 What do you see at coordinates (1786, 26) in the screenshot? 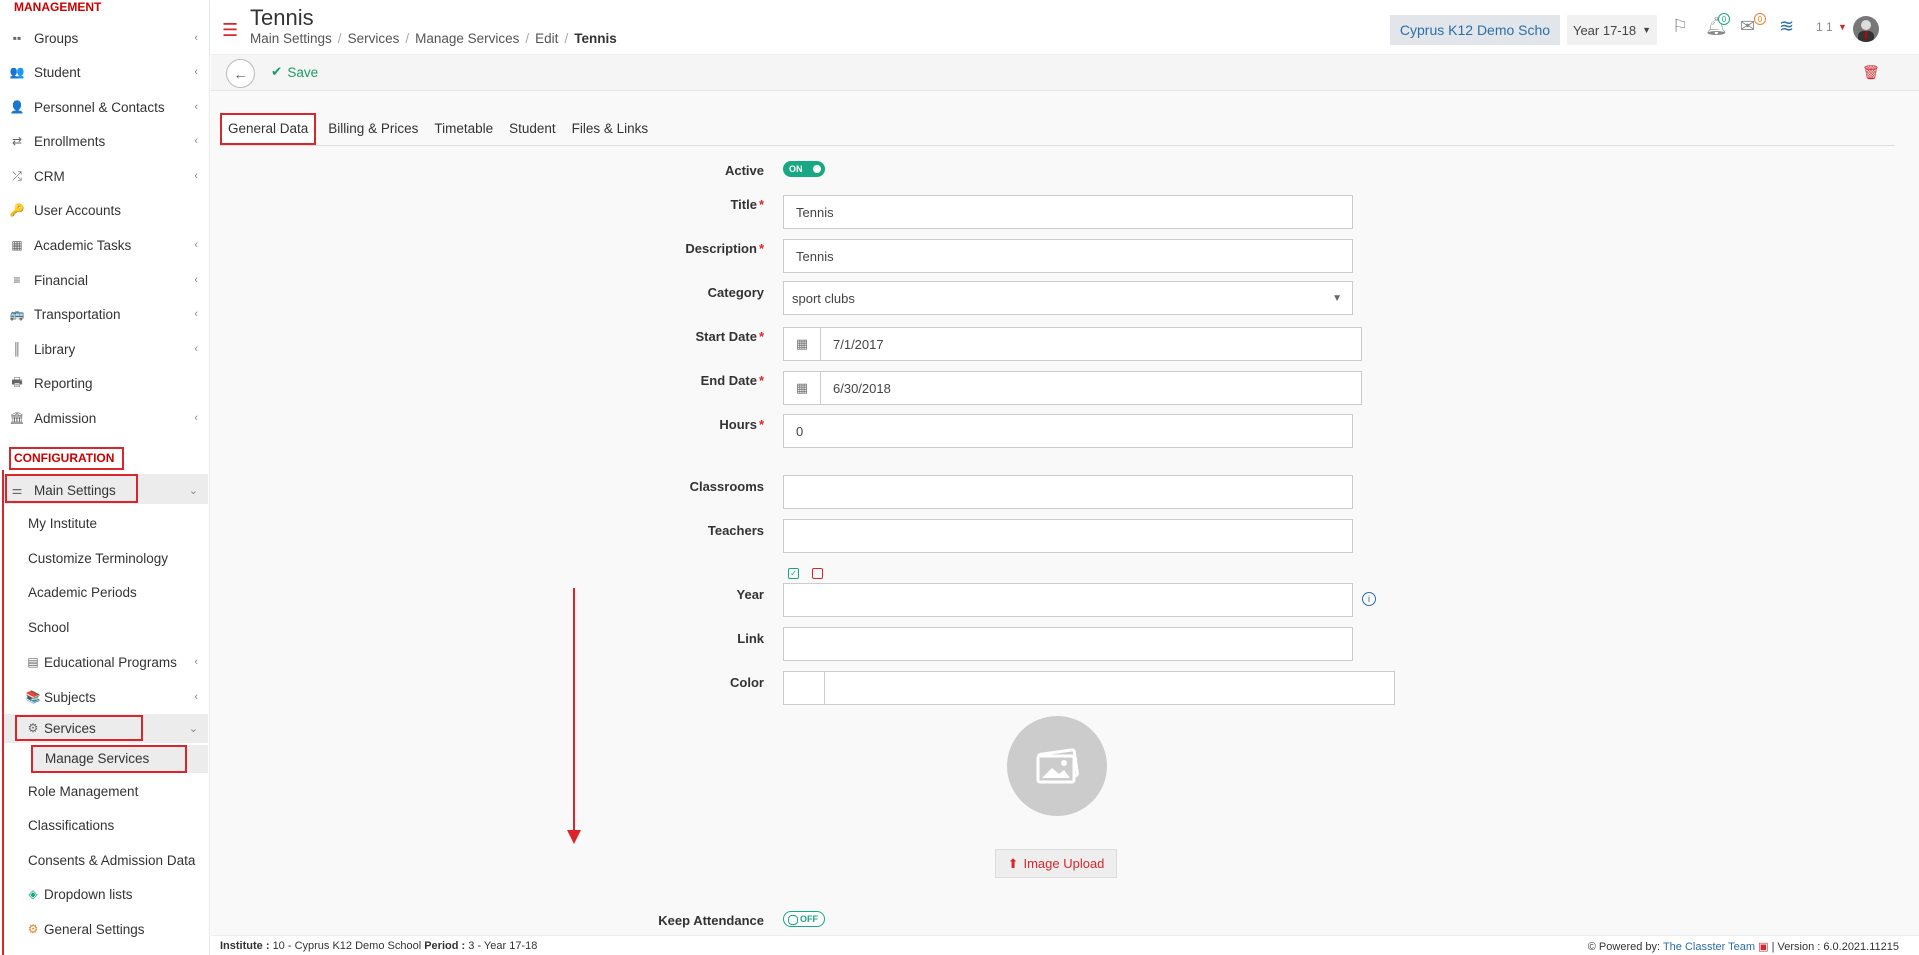
I see `layers-icon: ≋` at bounding box center [1786, 26].